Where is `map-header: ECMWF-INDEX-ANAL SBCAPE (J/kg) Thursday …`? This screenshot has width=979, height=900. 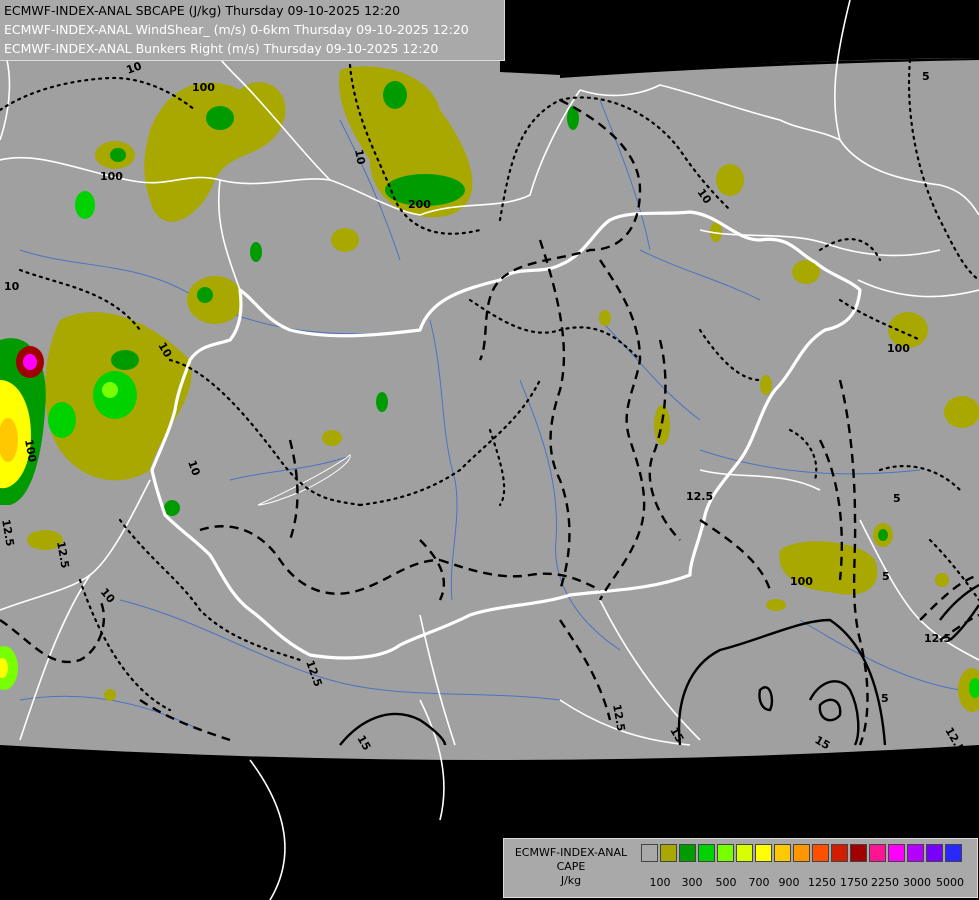
map-header: ECMWF-INDEX-ANAL SBCAPE (J/kg) Thursday … is located at coordinates (252, 30).